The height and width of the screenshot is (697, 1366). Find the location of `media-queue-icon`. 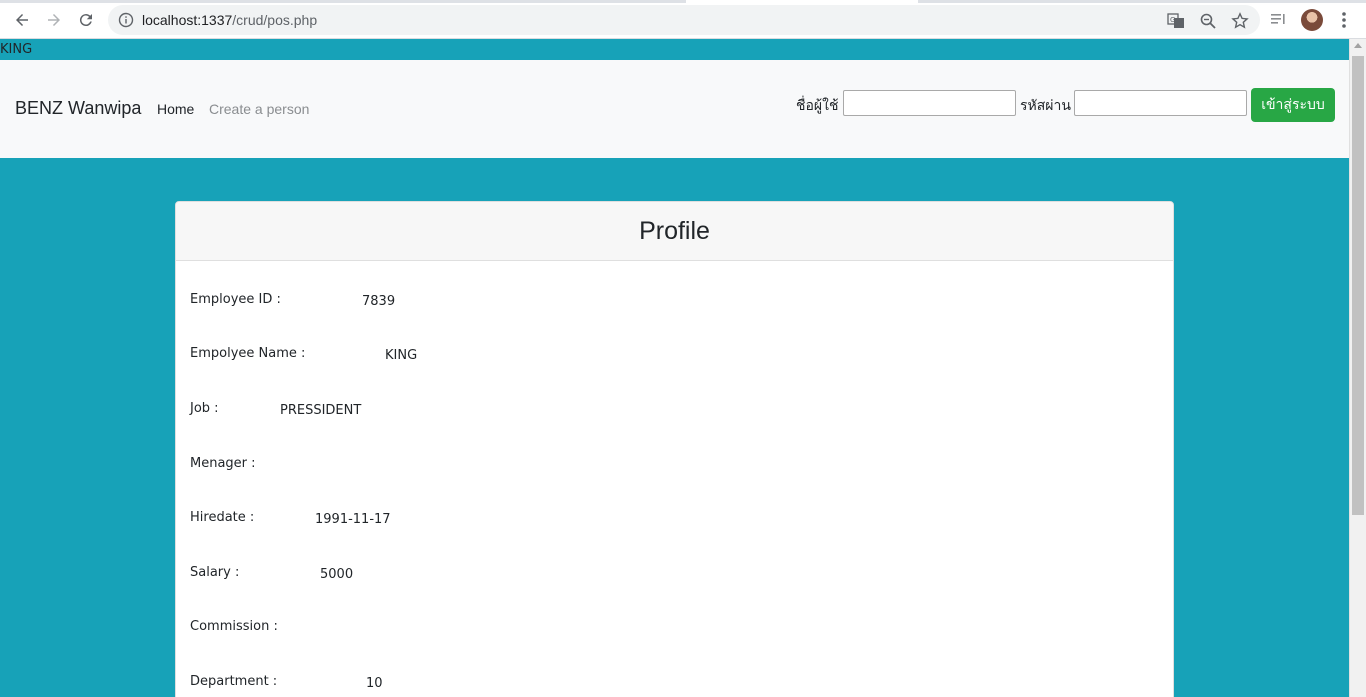

media-queue-icon is located at coordinates (1279, 20).